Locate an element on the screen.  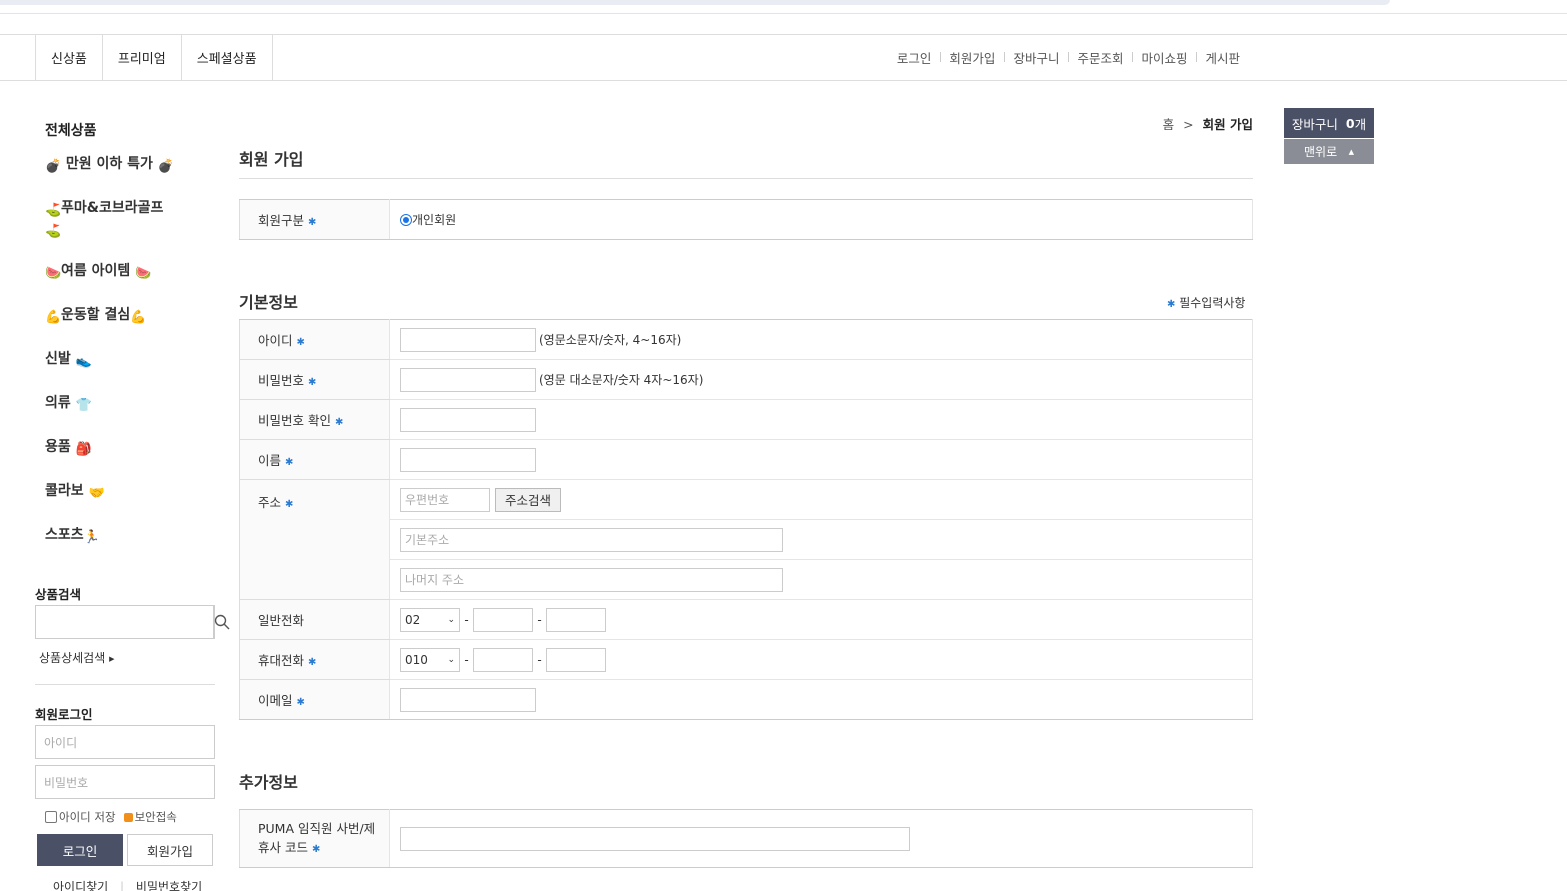
login-button: 로그인 is located at coordinates (80, 850).